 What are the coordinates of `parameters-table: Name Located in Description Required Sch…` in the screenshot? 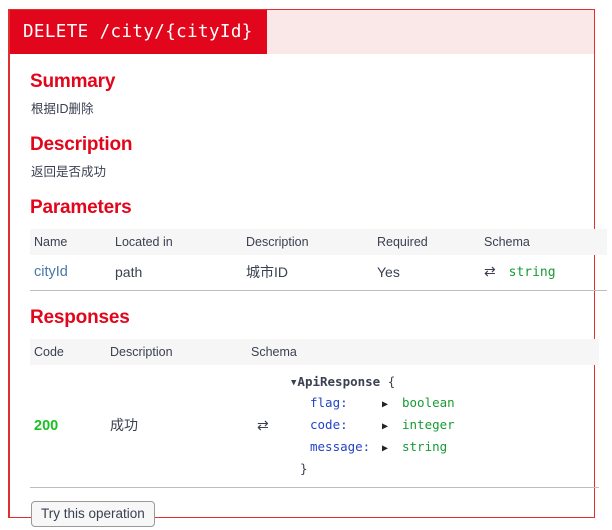 It's located at (318, 259).